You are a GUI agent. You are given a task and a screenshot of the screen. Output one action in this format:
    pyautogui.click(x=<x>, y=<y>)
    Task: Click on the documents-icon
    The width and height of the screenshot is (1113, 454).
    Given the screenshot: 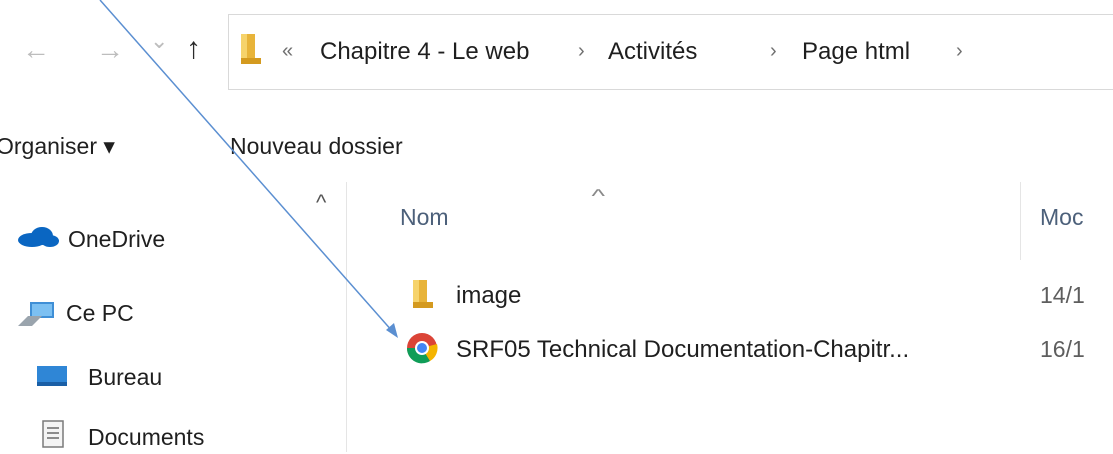 What is the action you would take?
    pyautogui.click(x=53, y=434)
    